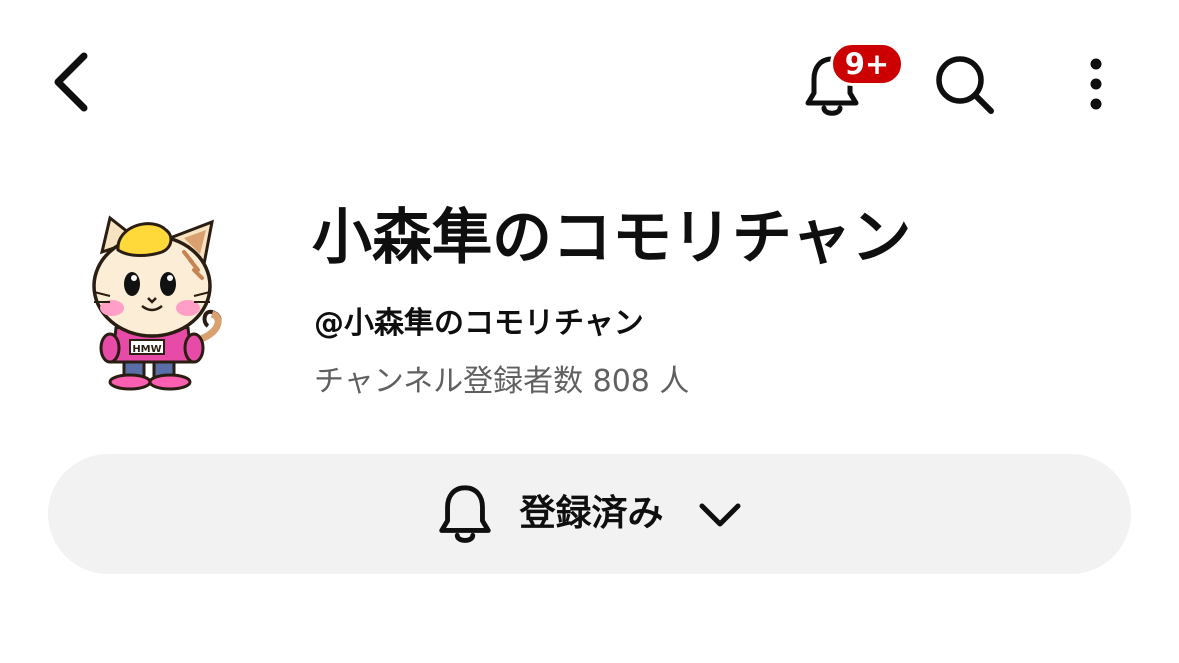  I want to click on channel-avatar: HMW, so click(156, 302).